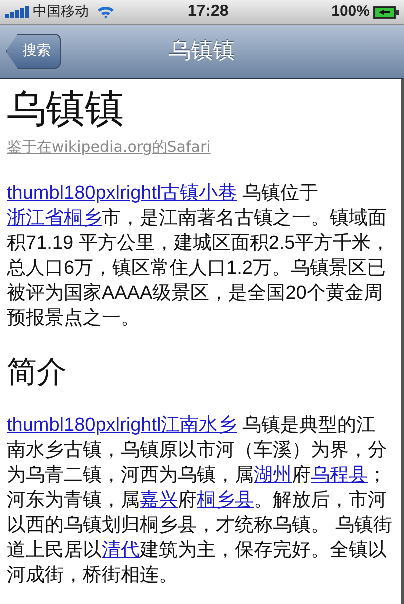  I want to click on signal-icon, so click(18, 12).